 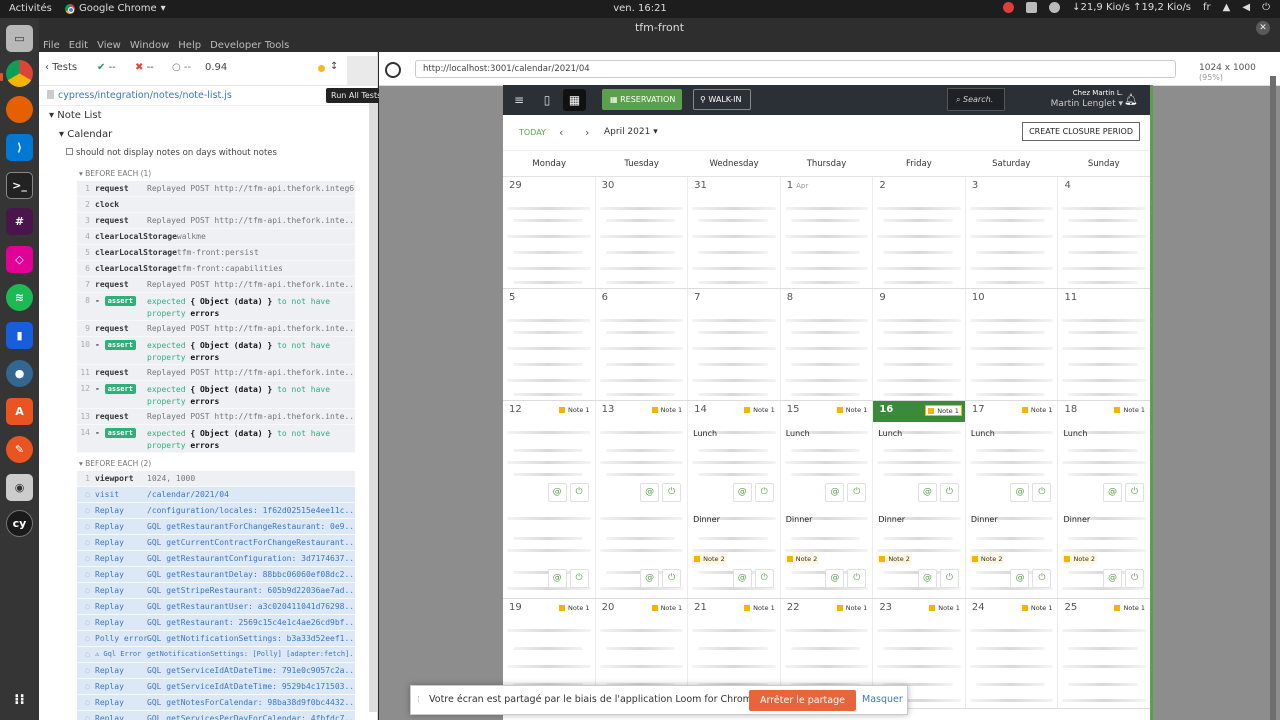 I want to click on calendar-day: 16 Note 1 Lunch Dinner Note 2 @ ⏻ @ ⏻, so click(x=919, y=499).